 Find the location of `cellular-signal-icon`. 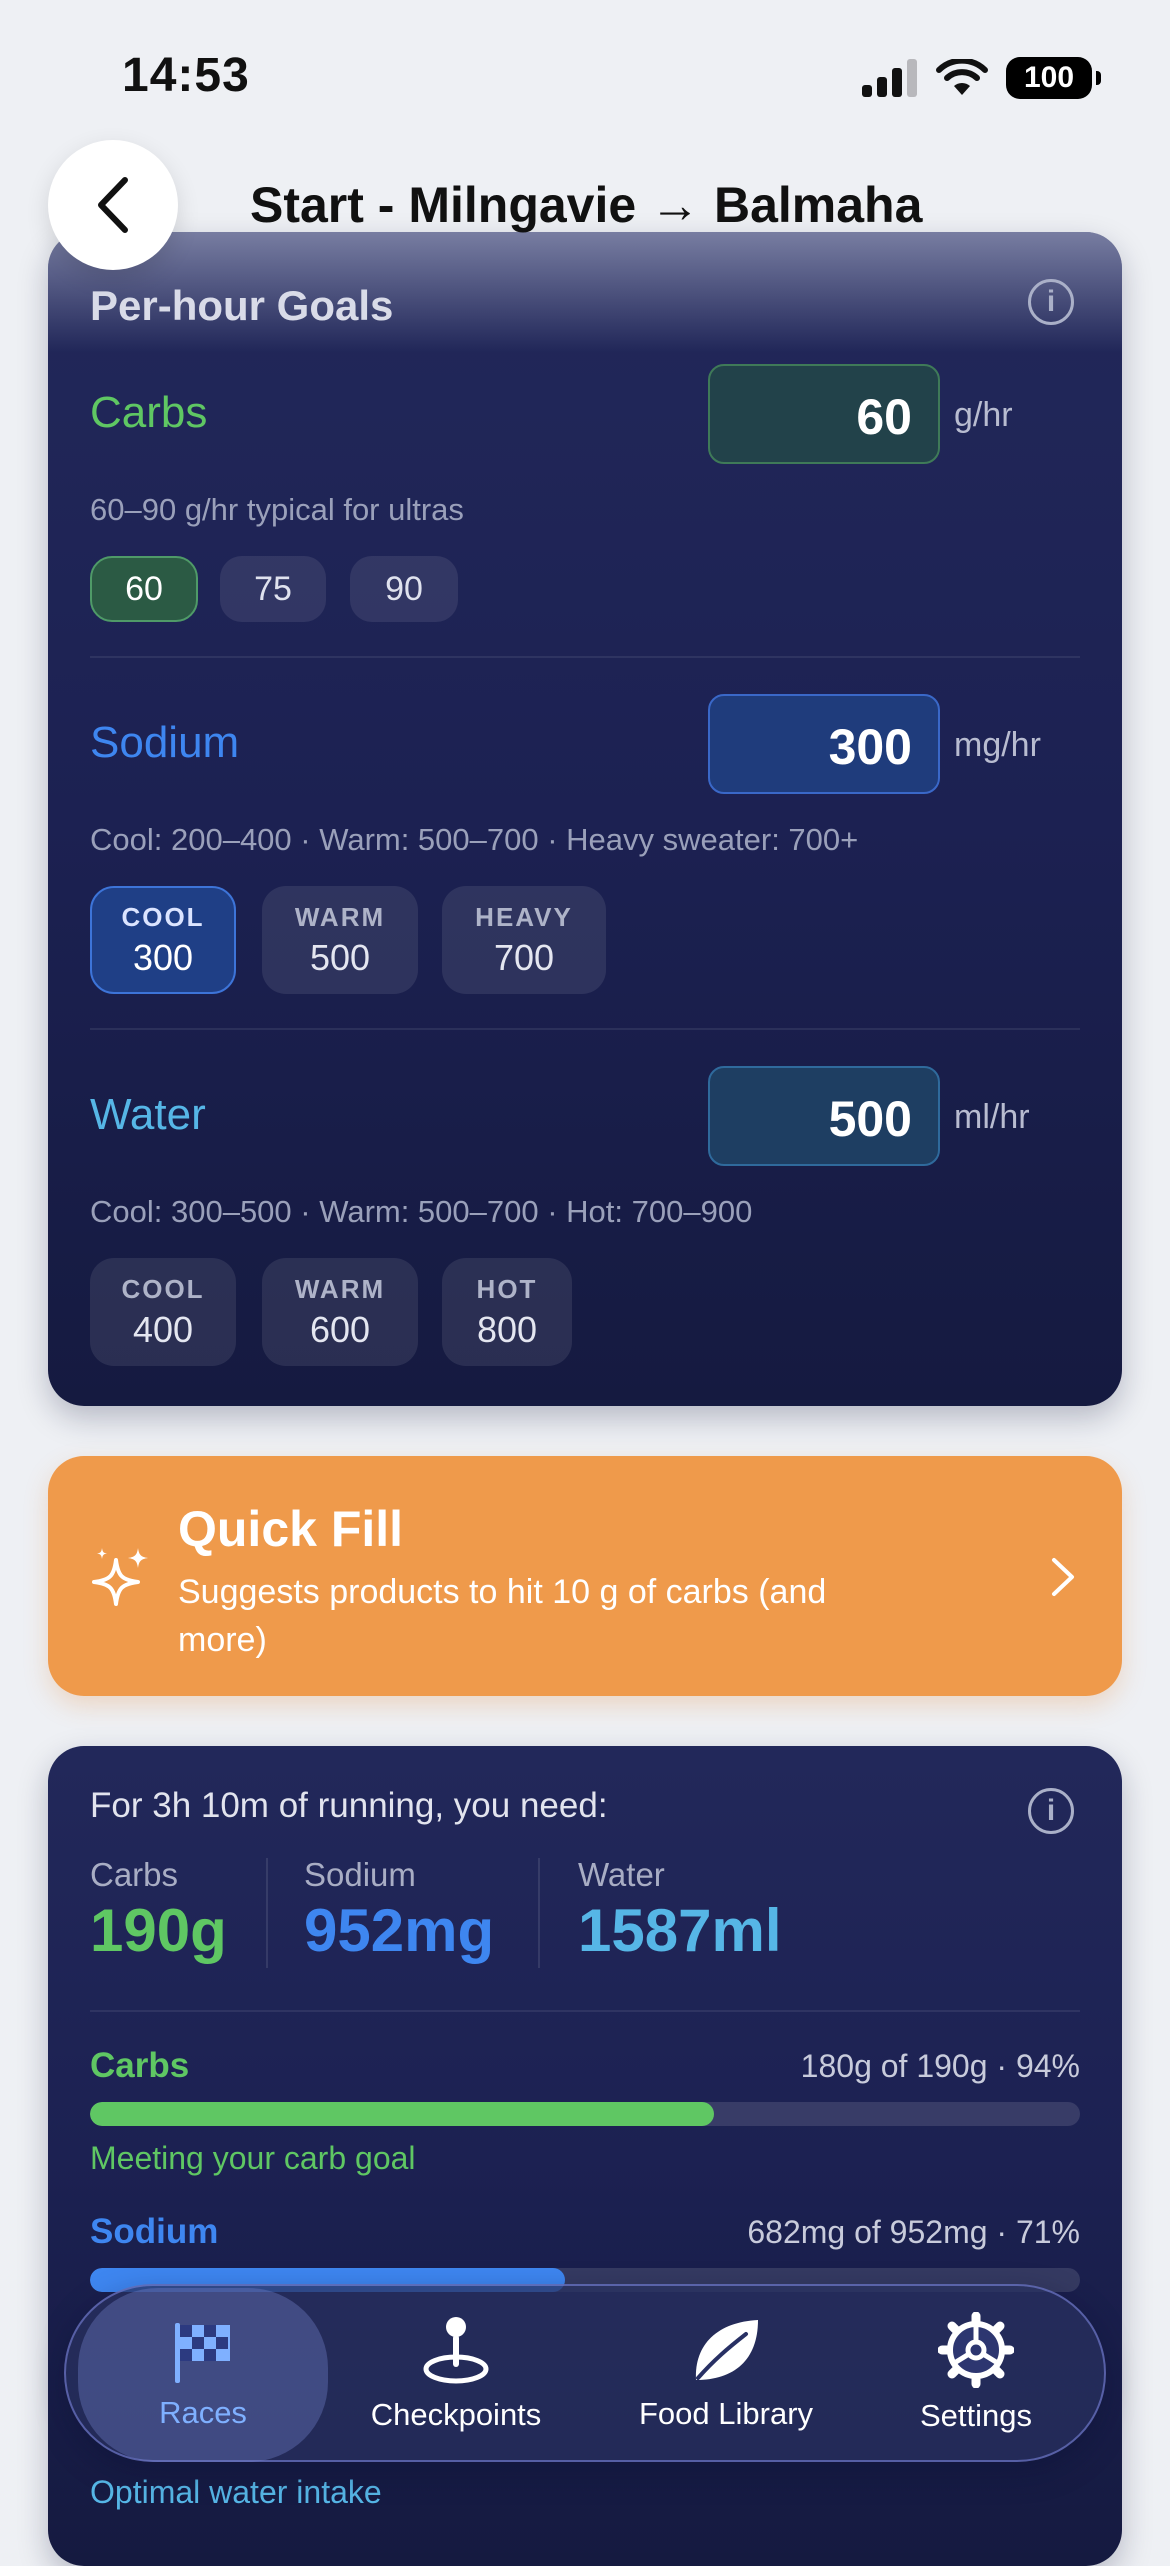

cellular-signal-icon is located at coordinates (889, 78).